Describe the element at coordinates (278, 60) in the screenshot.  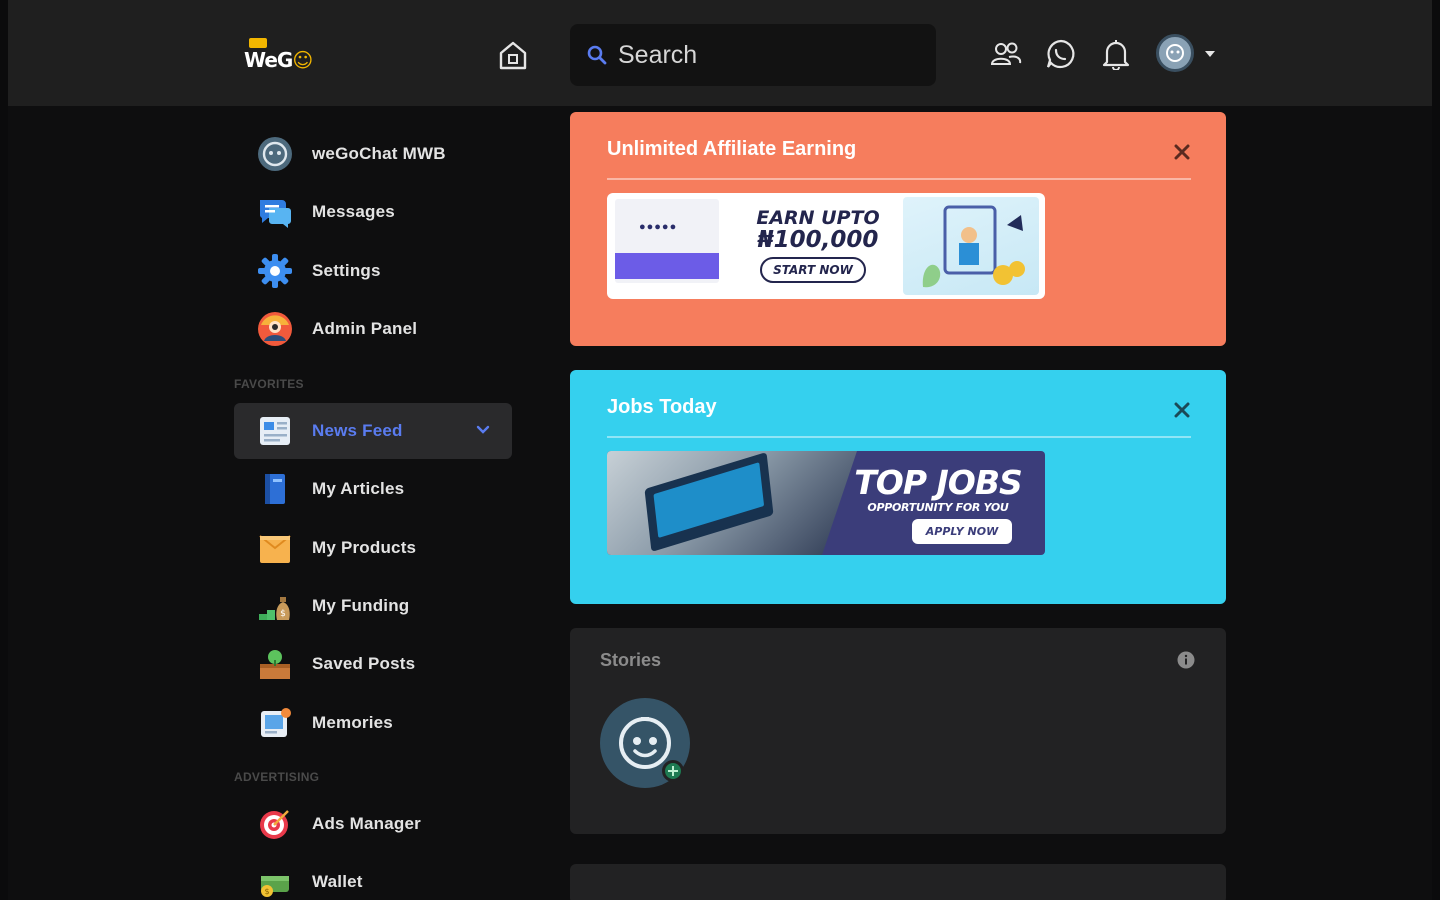
I see `logo-text: WeG☺` at that location.